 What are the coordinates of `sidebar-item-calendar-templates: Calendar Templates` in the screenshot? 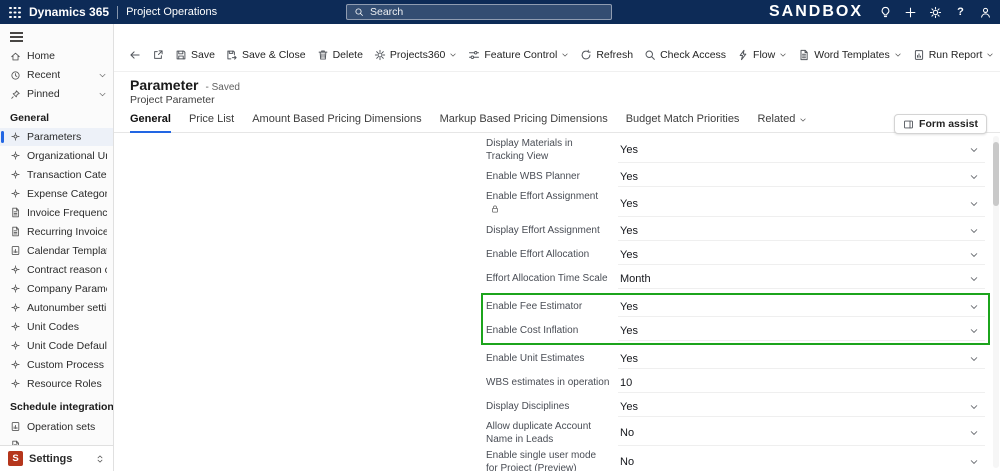 It's located at (56, 250).